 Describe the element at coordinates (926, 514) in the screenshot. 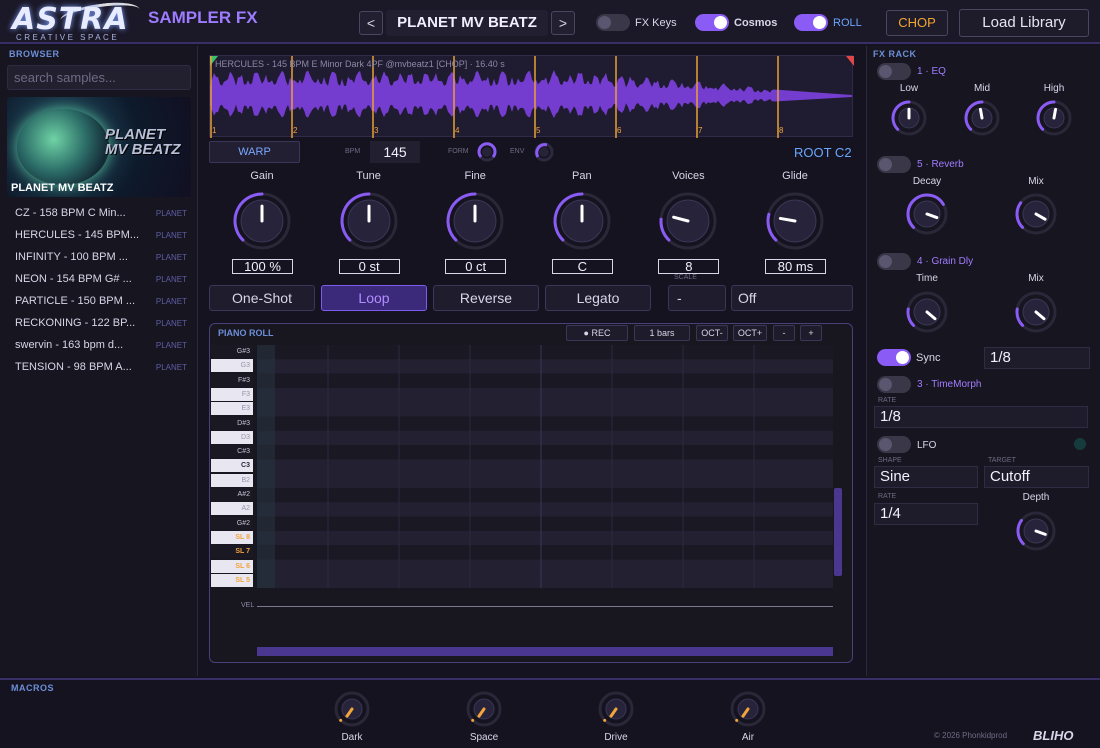

I see `lfo-rate-select: 1/4` at that location.